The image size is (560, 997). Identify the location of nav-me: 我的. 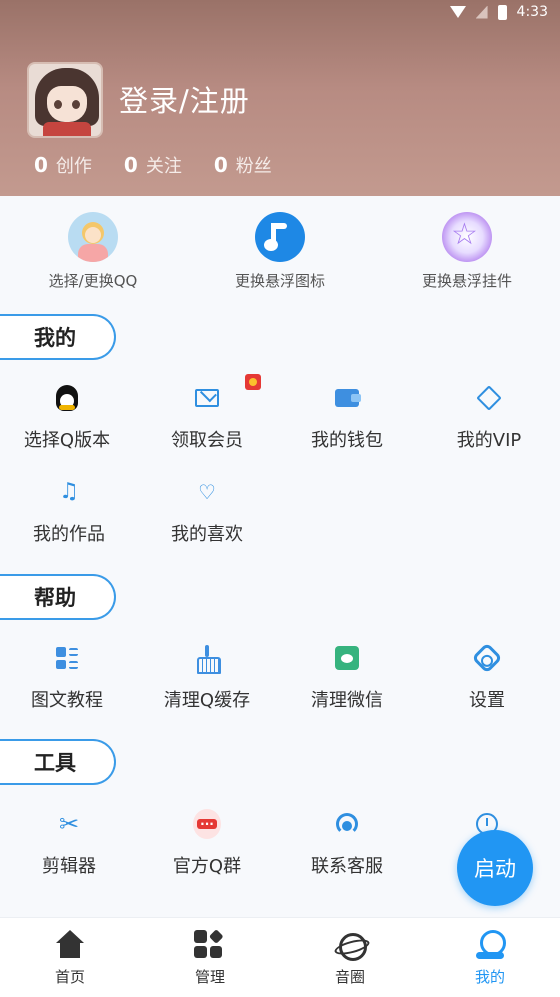
(490, 957).